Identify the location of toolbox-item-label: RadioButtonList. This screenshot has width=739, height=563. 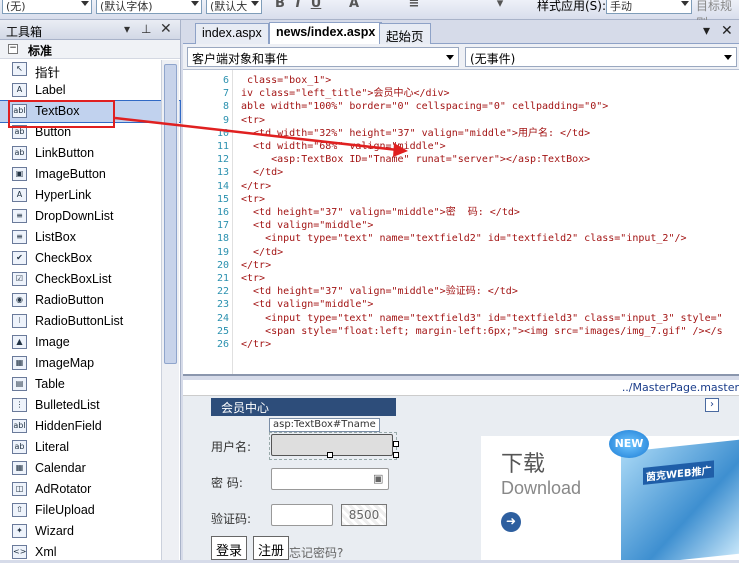
(79, 321).